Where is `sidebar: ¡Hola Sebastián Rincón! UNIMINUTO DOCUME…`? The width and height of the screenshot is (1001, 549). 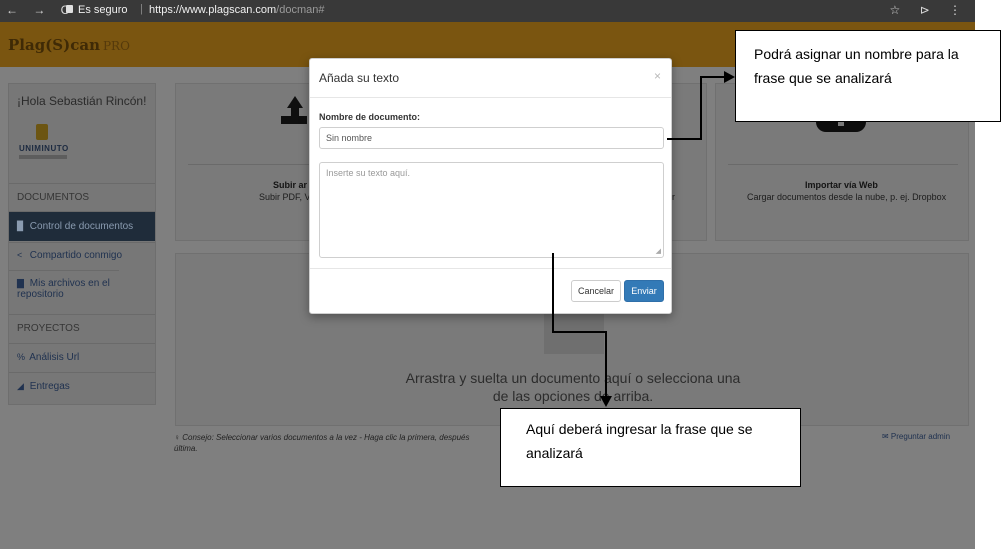 sidebar: ¡Hola Sebastián Rincón! UNIMINUTO DOCUME… is located at coordinates (82, 244).